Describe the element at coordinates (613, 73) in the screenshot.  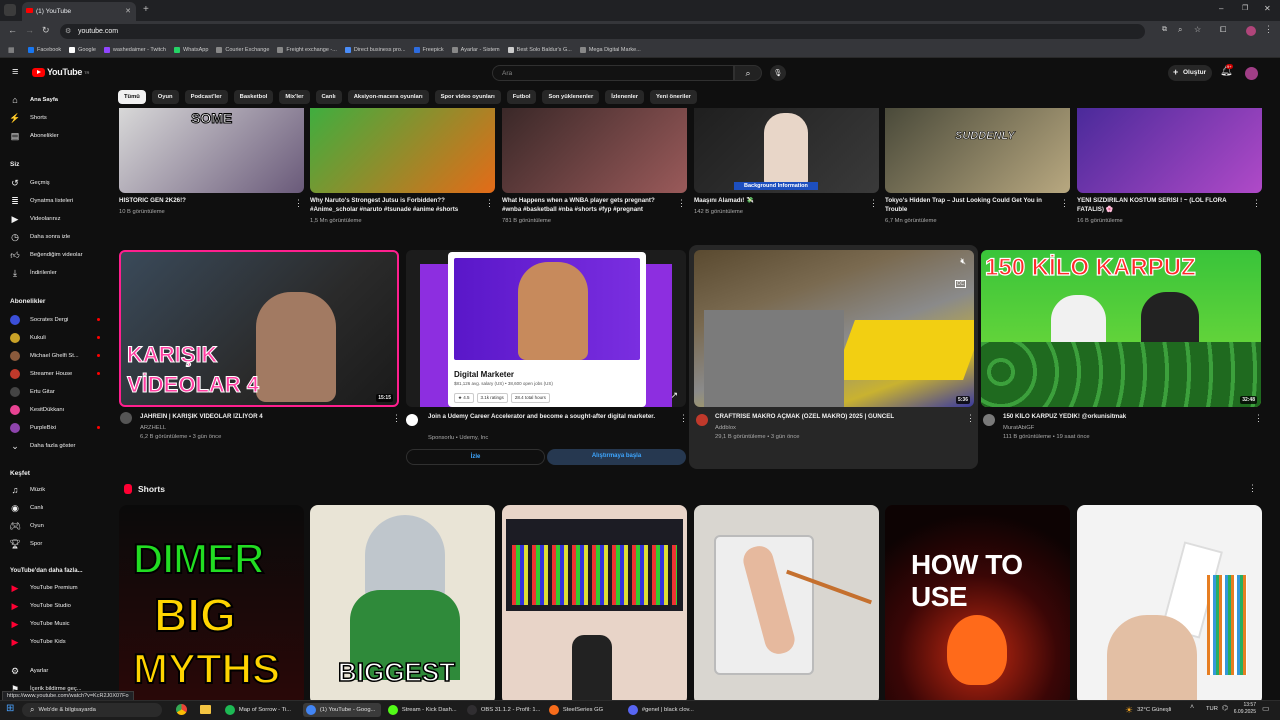
I see `search-input: Ara` at that location.